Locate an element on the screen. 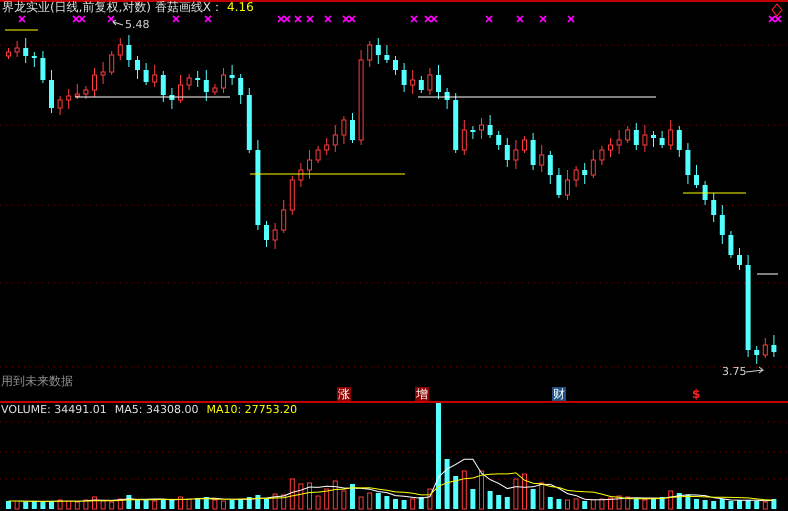 Image resolution: width=788 pixels, height=511 pixels. dividend-mark: $ is located at coordinates (696, 394).